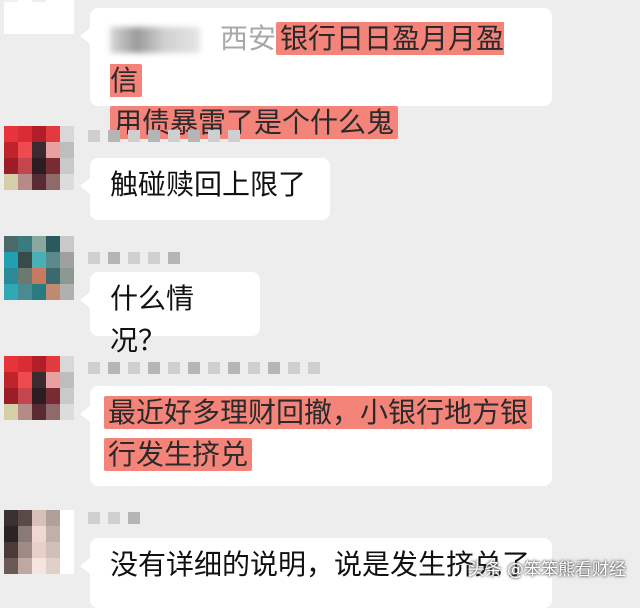 Image resolution: width=640 pixels, height=608 pixels. I want to click on message-text-line: 最近好多理财回撤，小银行地方银, so click(318, 412).